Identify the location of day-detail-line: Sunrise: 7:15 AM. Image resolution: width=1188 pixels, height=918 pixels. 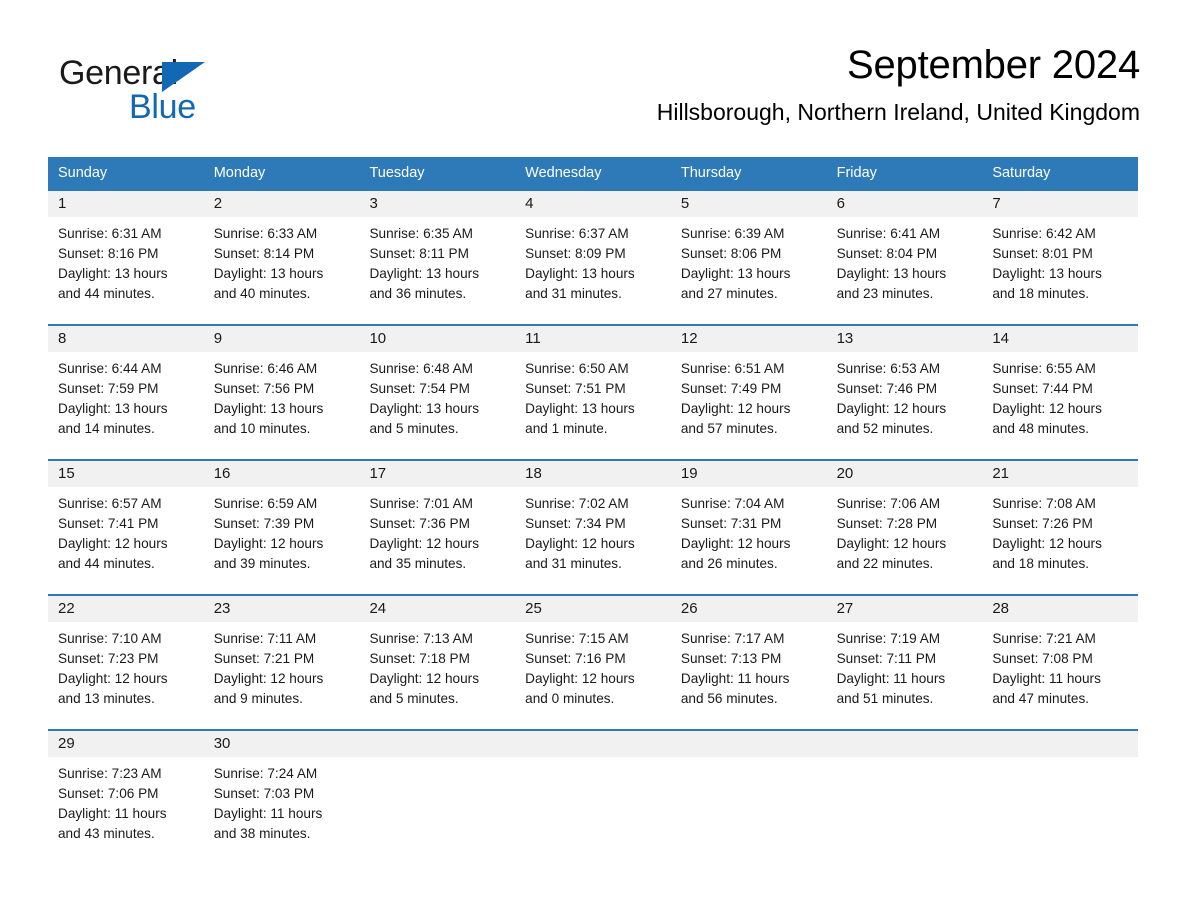
(577, 638).